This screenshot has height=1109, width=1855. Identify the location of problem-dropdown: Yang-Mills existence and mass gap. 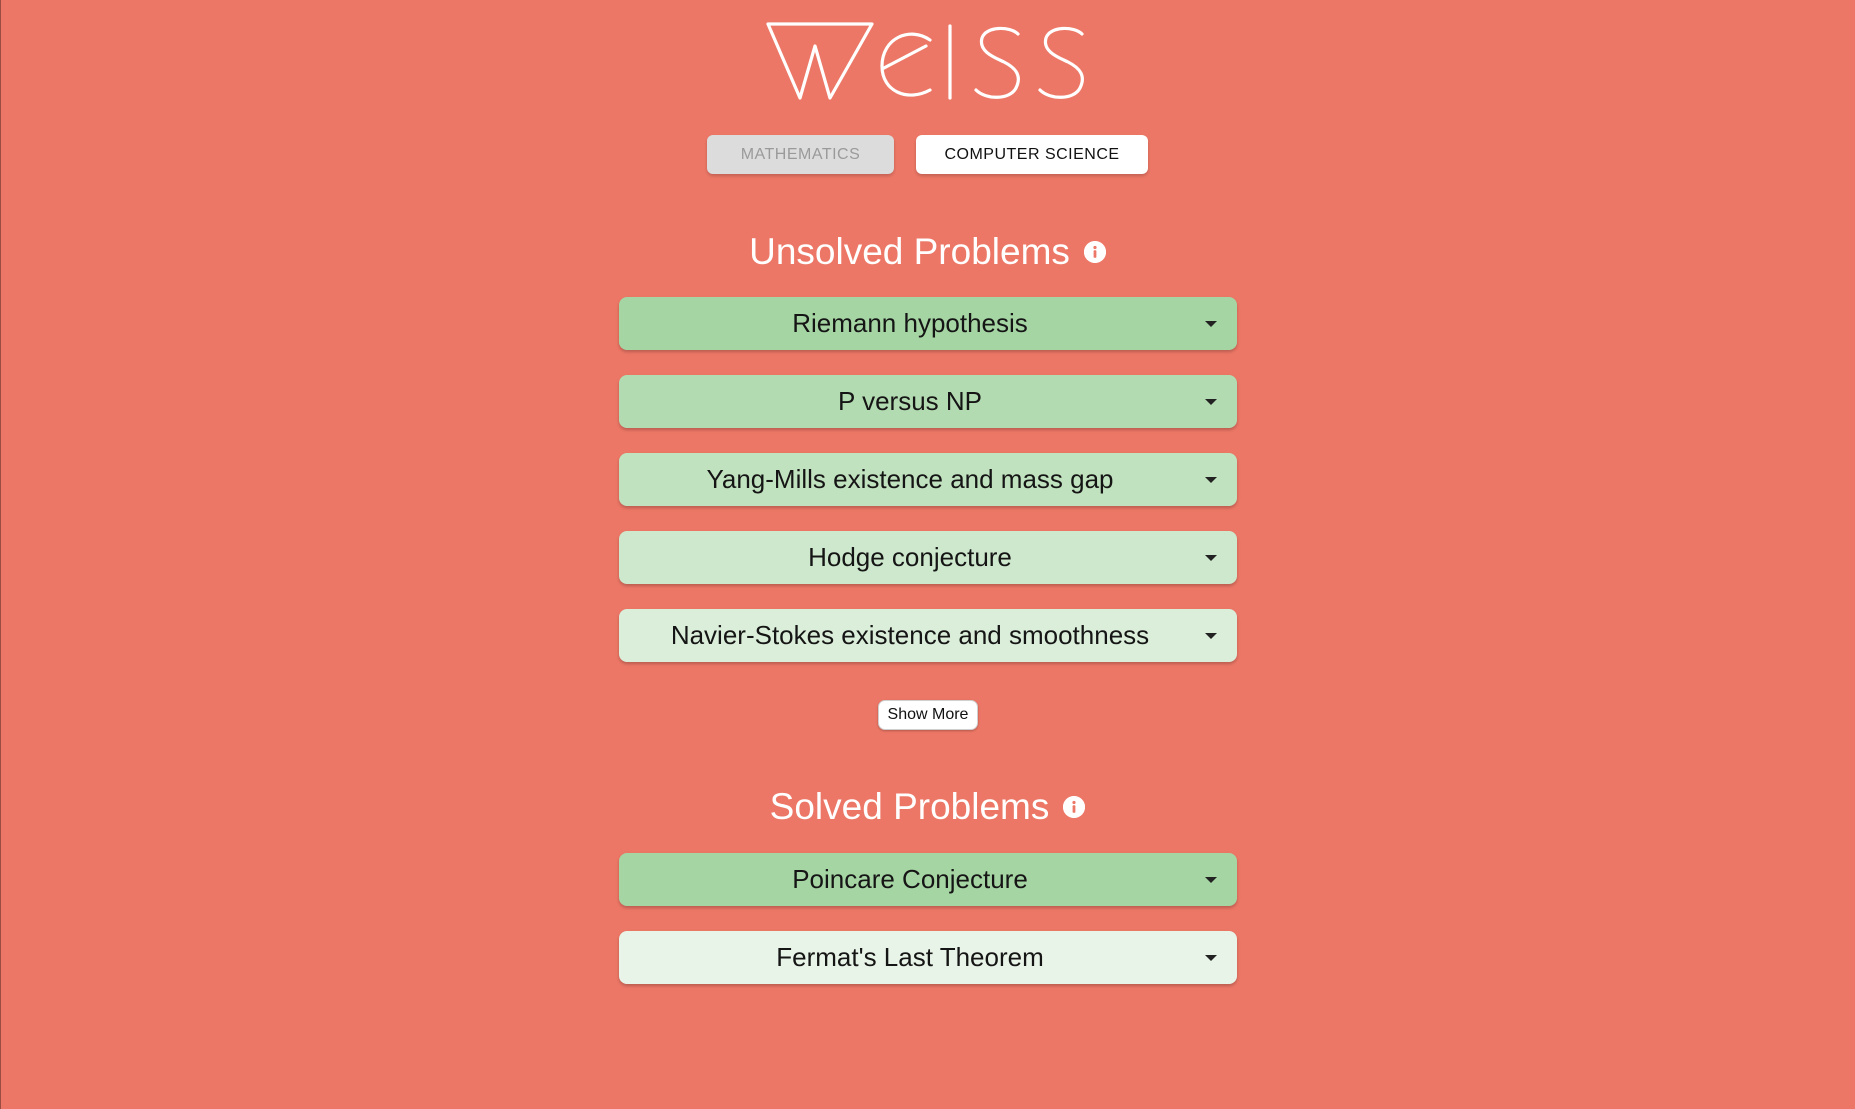
(928, 479).